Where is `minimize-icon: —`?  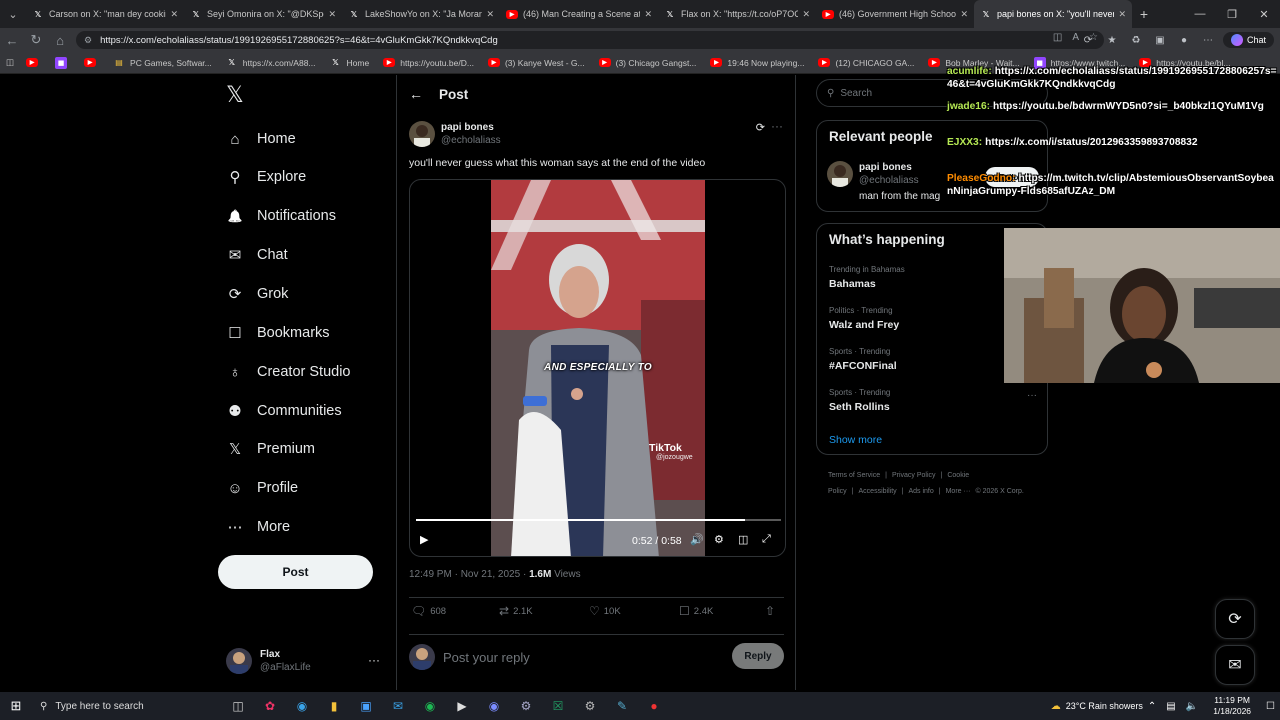 minimize-icon: — is located at coordinates (1200, 14).